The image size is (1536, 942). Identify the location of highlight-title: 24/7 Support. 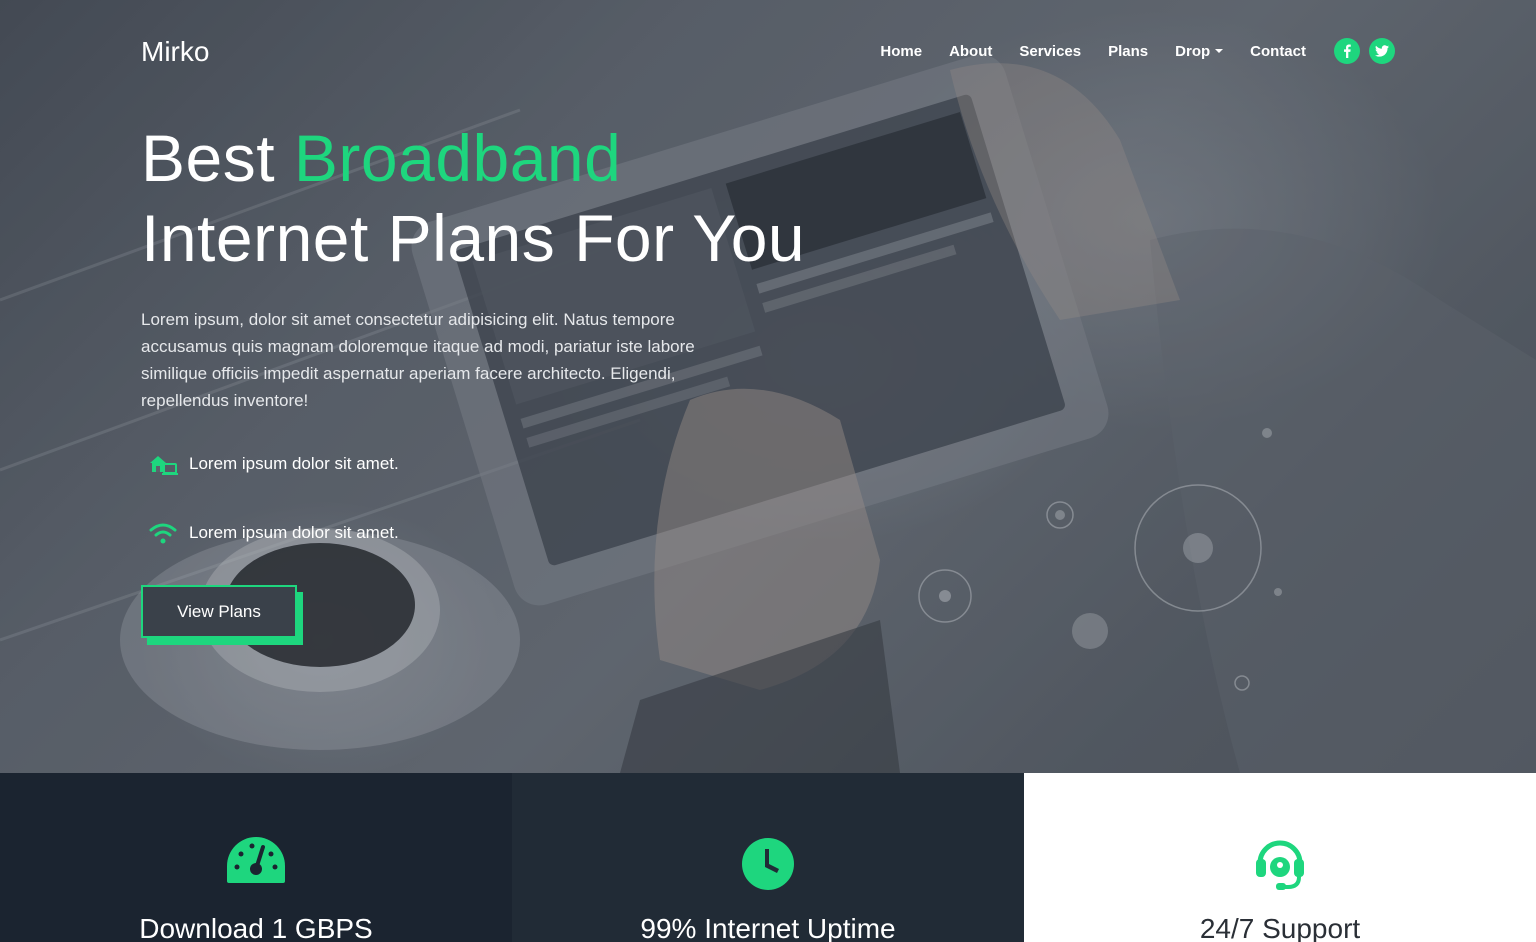
(1280, 927).